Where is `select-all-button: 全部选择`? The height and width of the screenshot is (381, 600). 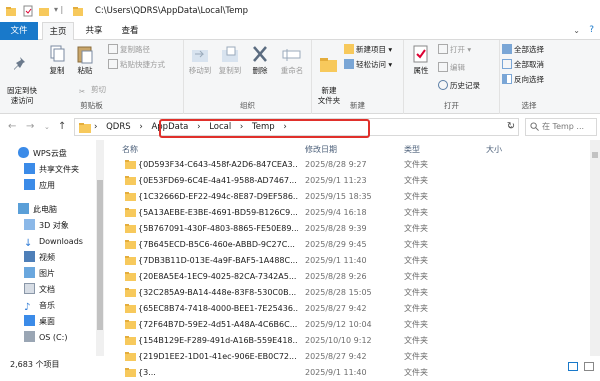
select-all-button: 全部选择 is located at coordinates (523, 50).